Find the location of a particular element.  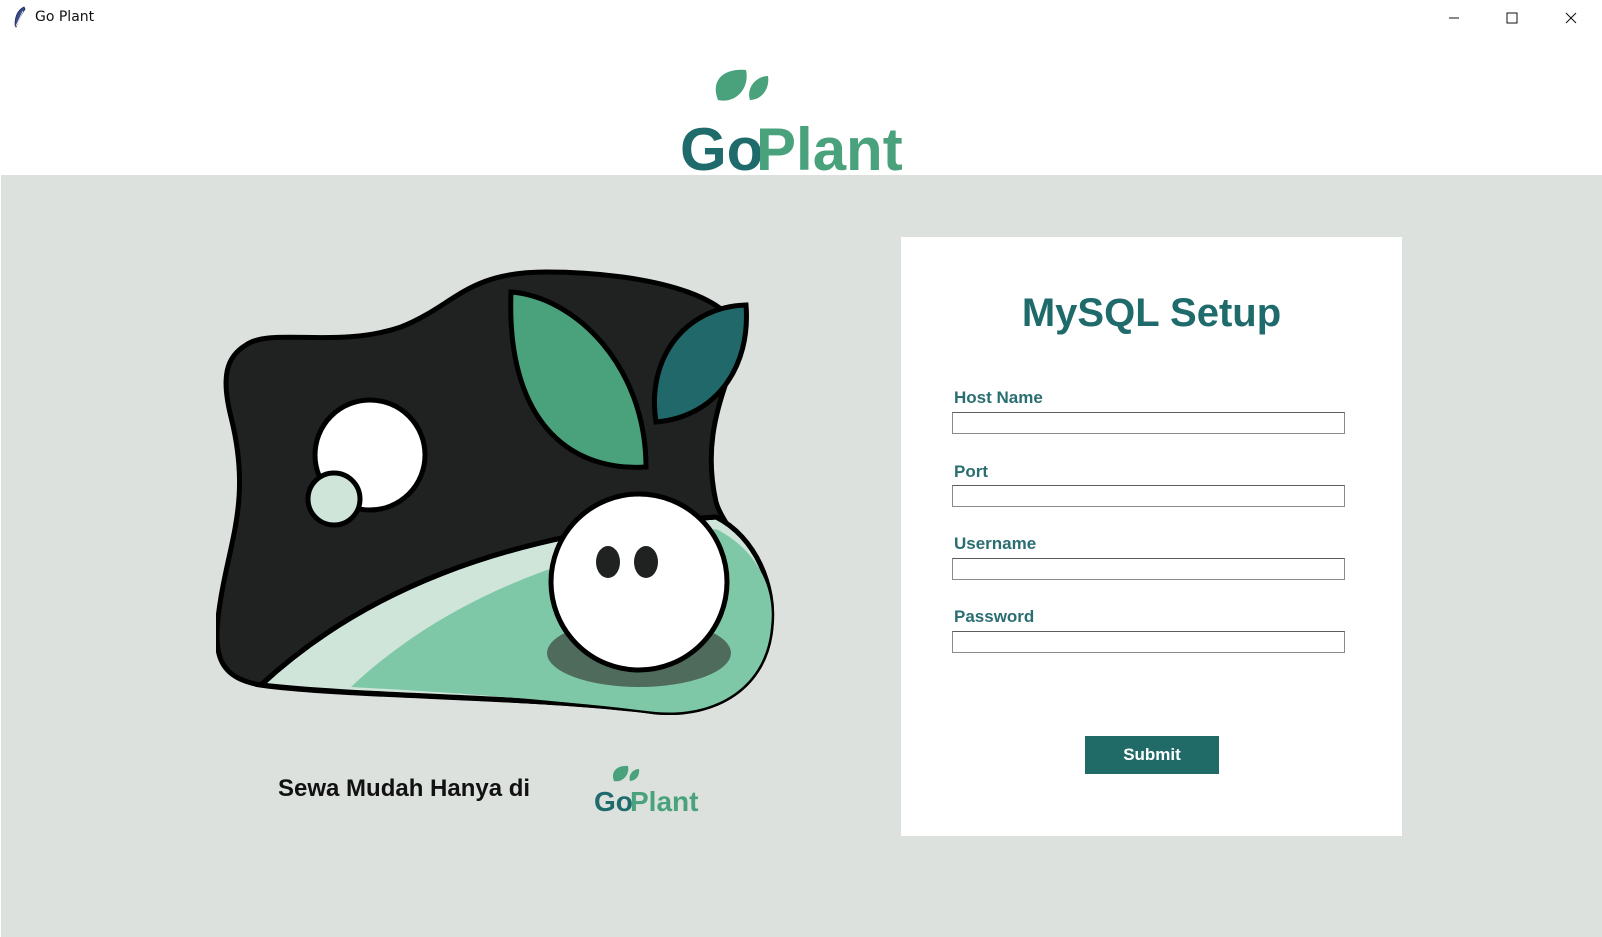

window-title: Go Plant is located at coordinates (65, 17).